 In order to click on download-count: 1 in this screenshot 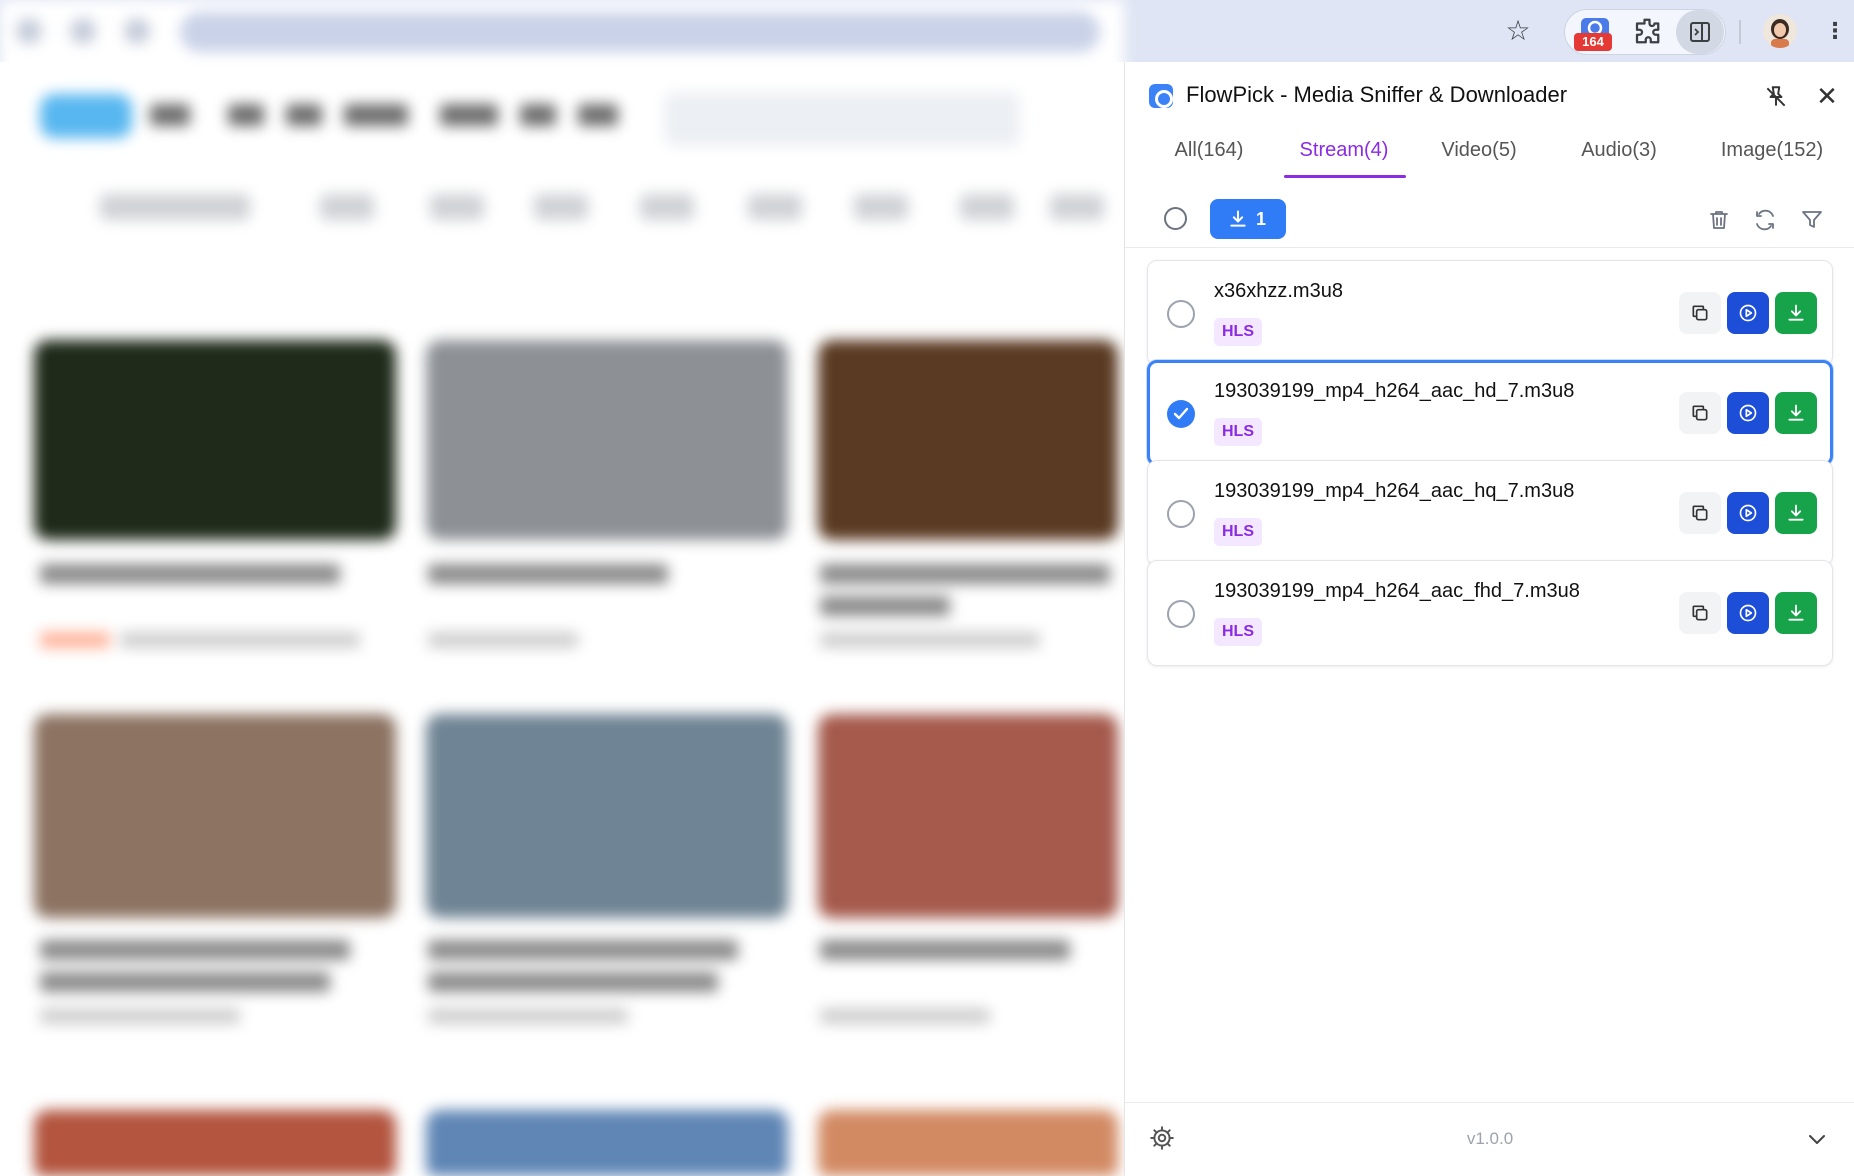, I will do `click(1261, 219)`.